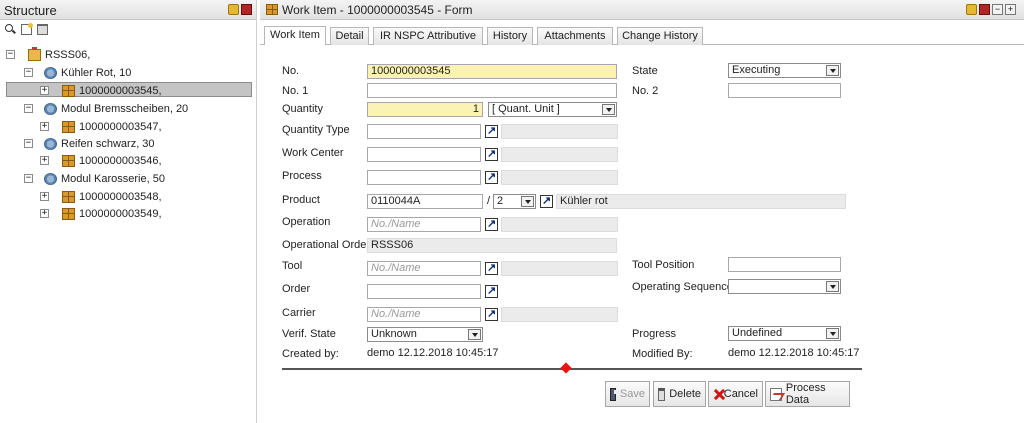  What do you see at coordinates (125, 108) in the screenshot?
I see `tree-node-label: Modul Bremsscheiben, 20` at bounding box center [125, 108].